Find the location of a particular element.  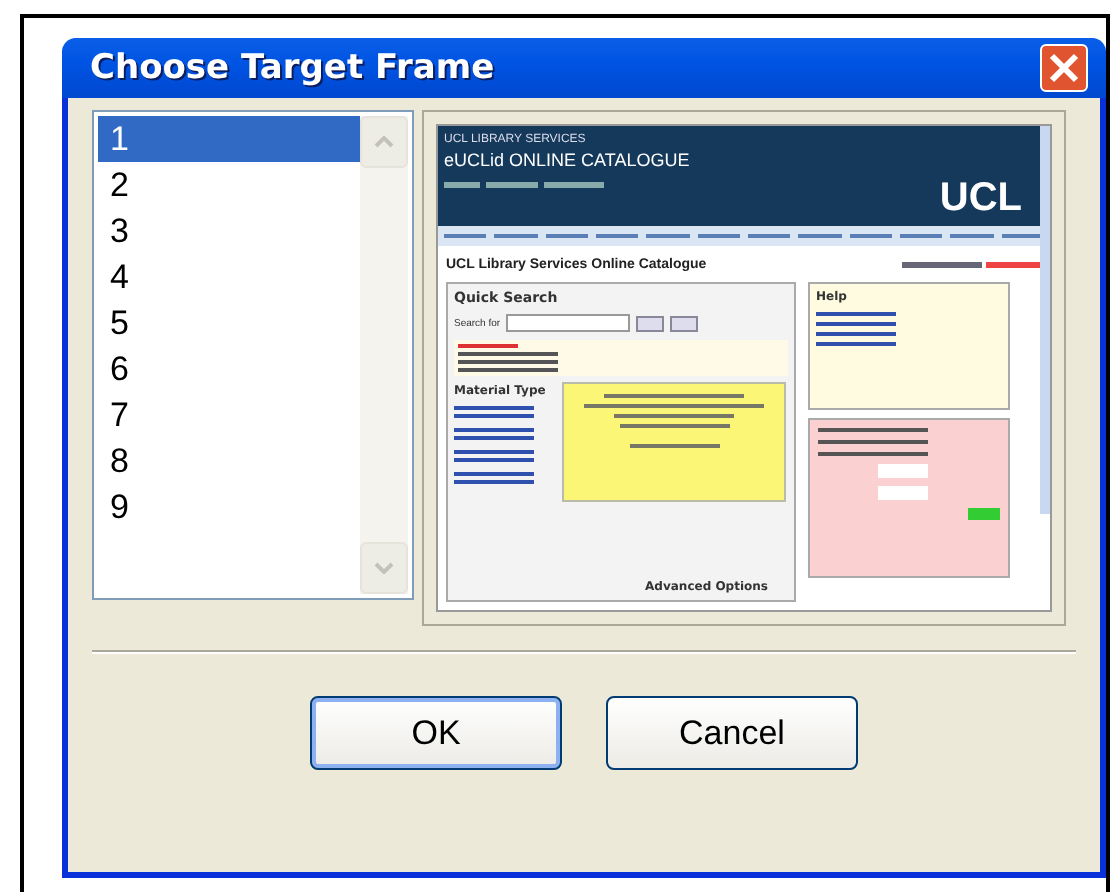

site-logo: UCL is located at coordinates (980, 198).